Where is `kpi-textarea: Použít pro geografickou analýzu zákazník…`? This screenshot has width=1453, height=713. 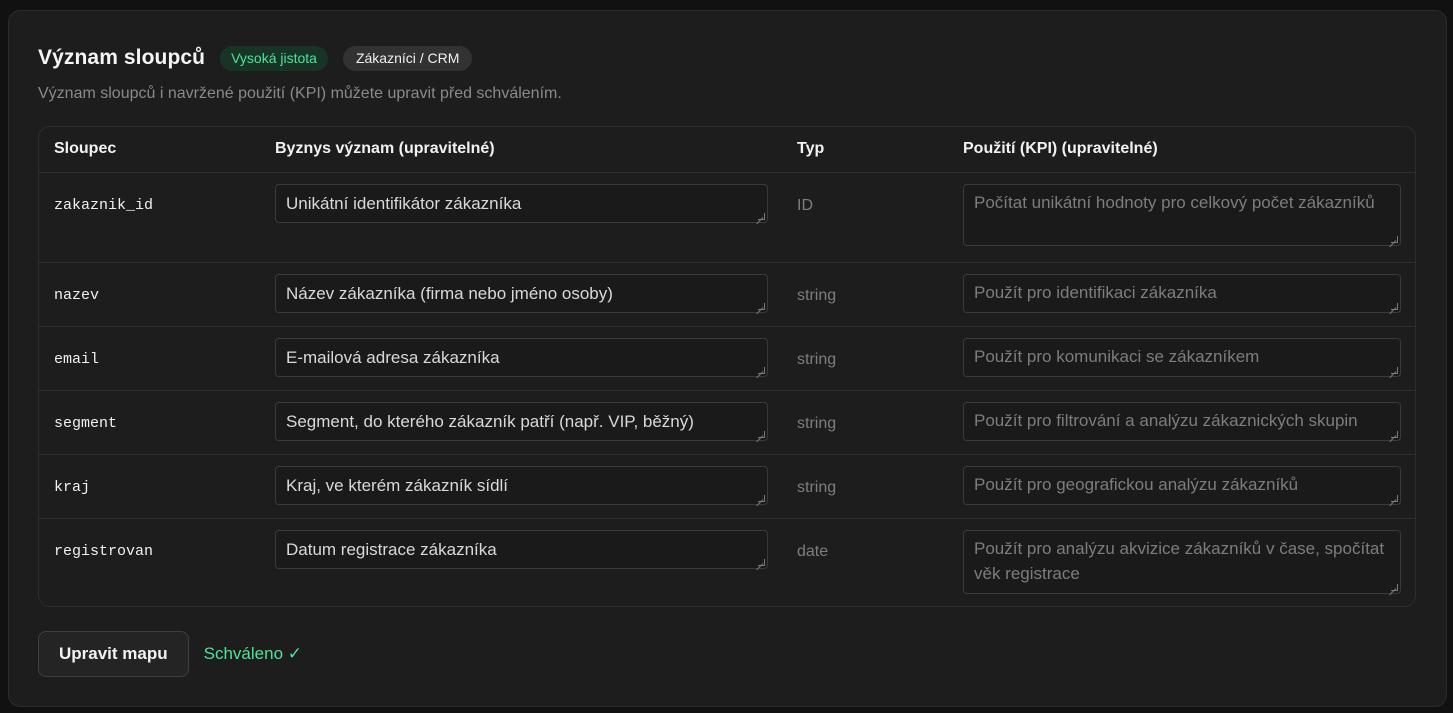
kpi-textarea: Použít pro geografickou analýzu zákazník… is located at coordinates (1182, 485).